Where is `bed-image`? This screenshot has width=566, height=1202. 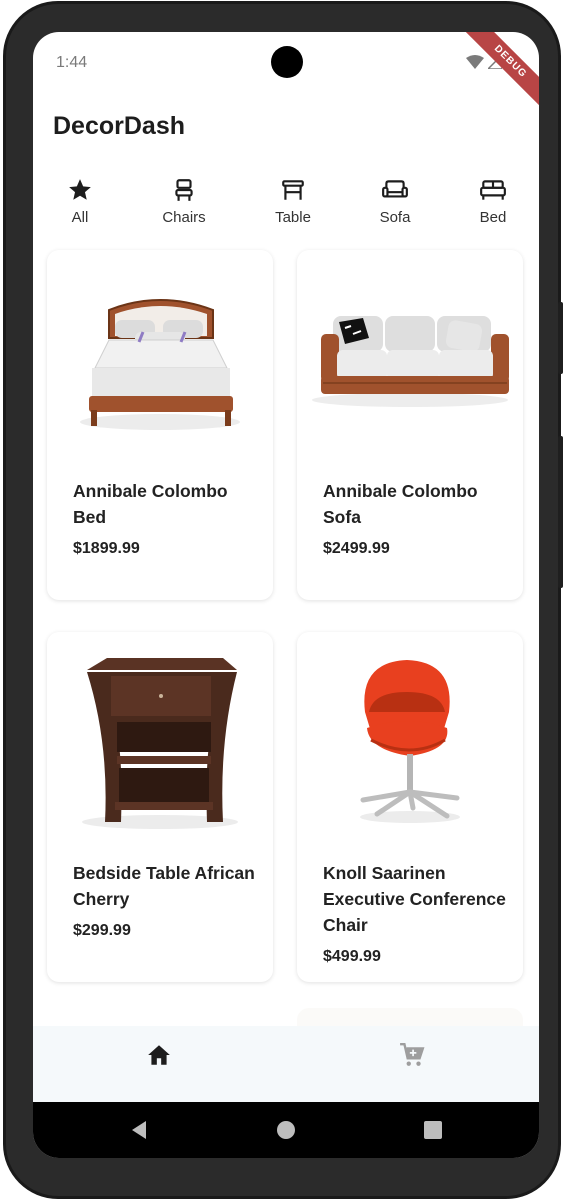 bed-image is located at coordinates (160, 364).